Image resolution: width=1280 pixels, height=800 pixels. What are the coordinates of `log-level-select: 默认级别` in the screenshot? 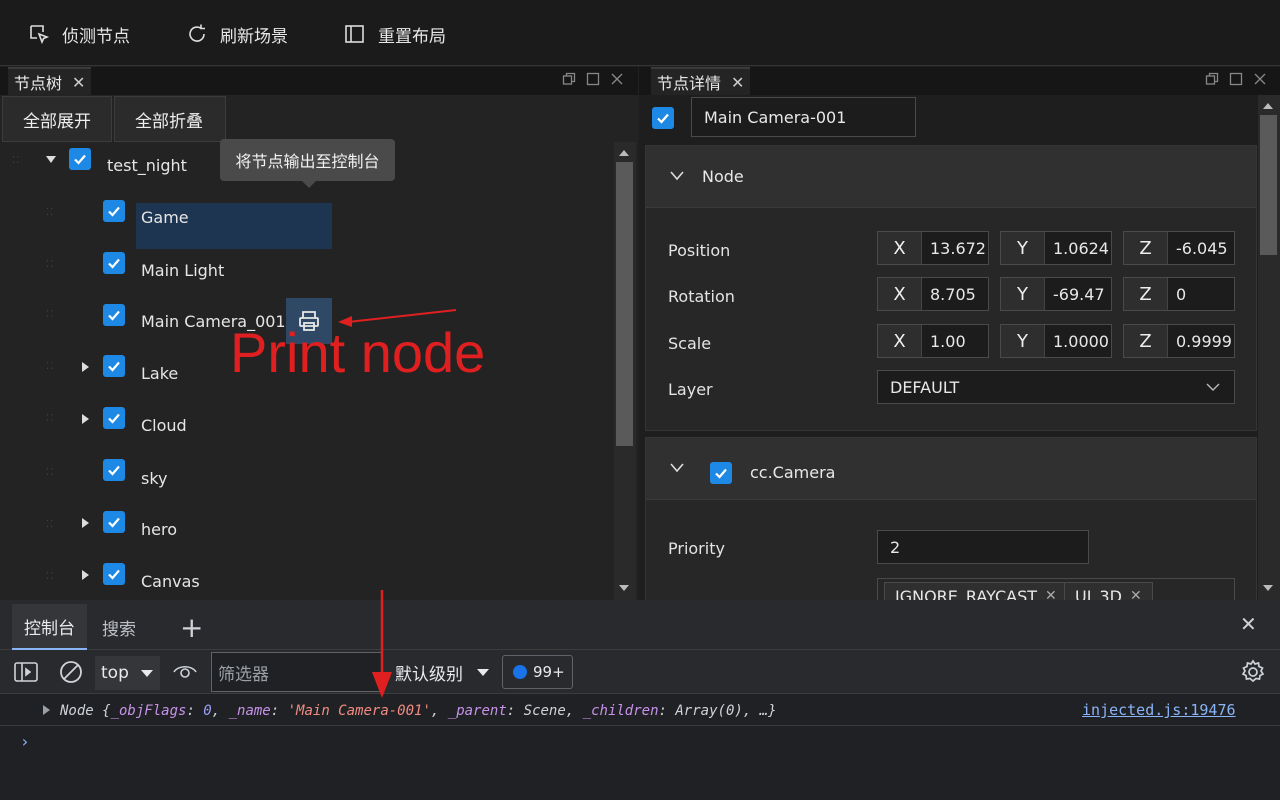 It's located at (442, 672).